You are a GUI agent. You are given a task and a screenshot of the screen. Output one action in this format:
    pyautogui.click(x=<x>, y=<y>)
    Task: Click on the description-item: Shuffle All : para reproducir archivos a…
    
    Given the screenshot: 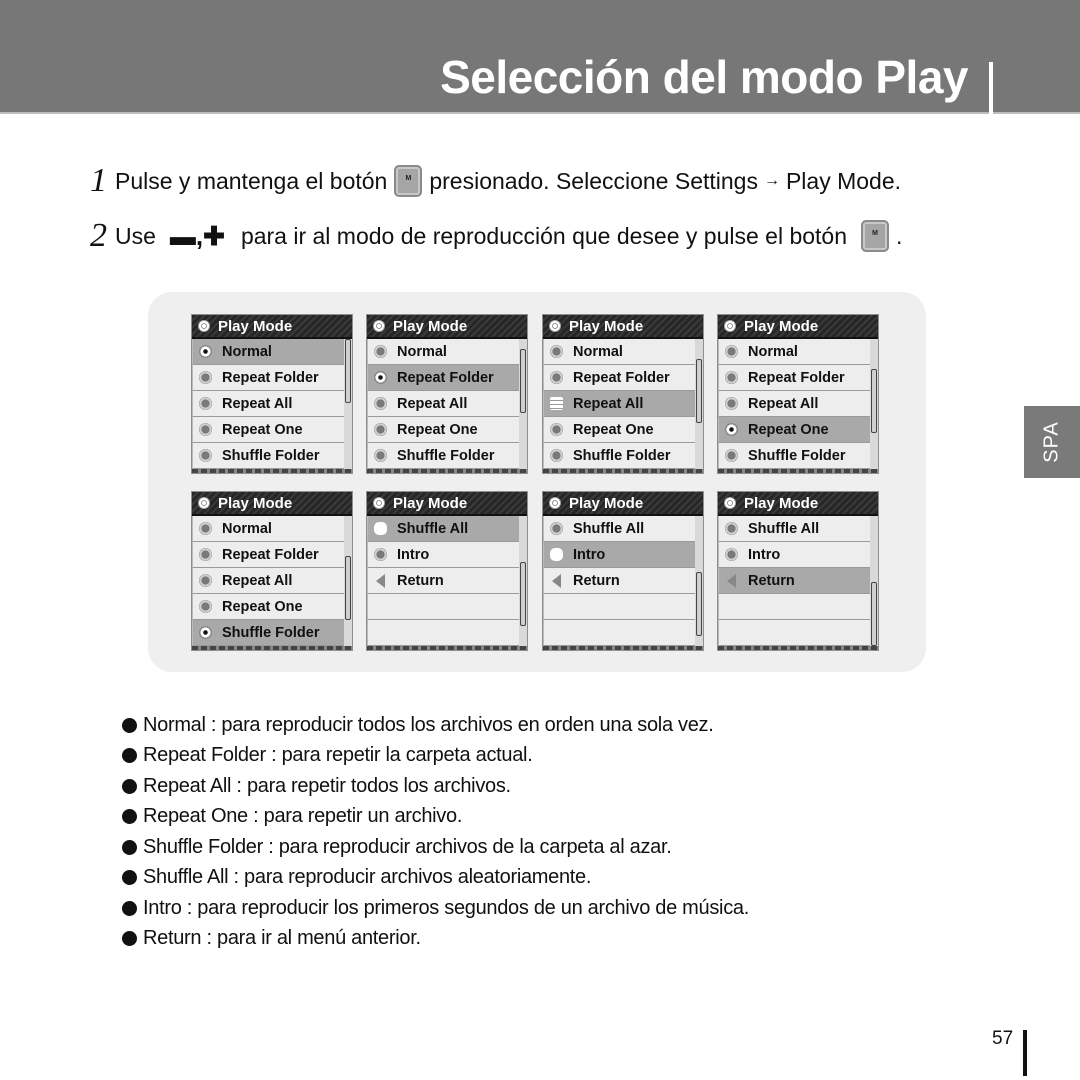 What is the action you would take?
    pyautogui.click(x=435, y=878)
    